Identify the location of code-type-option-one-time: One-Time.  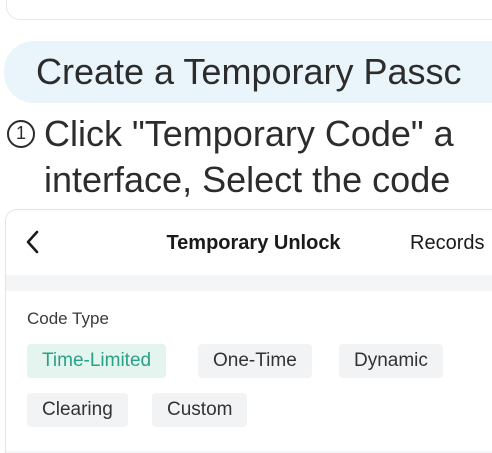
(255, 361).